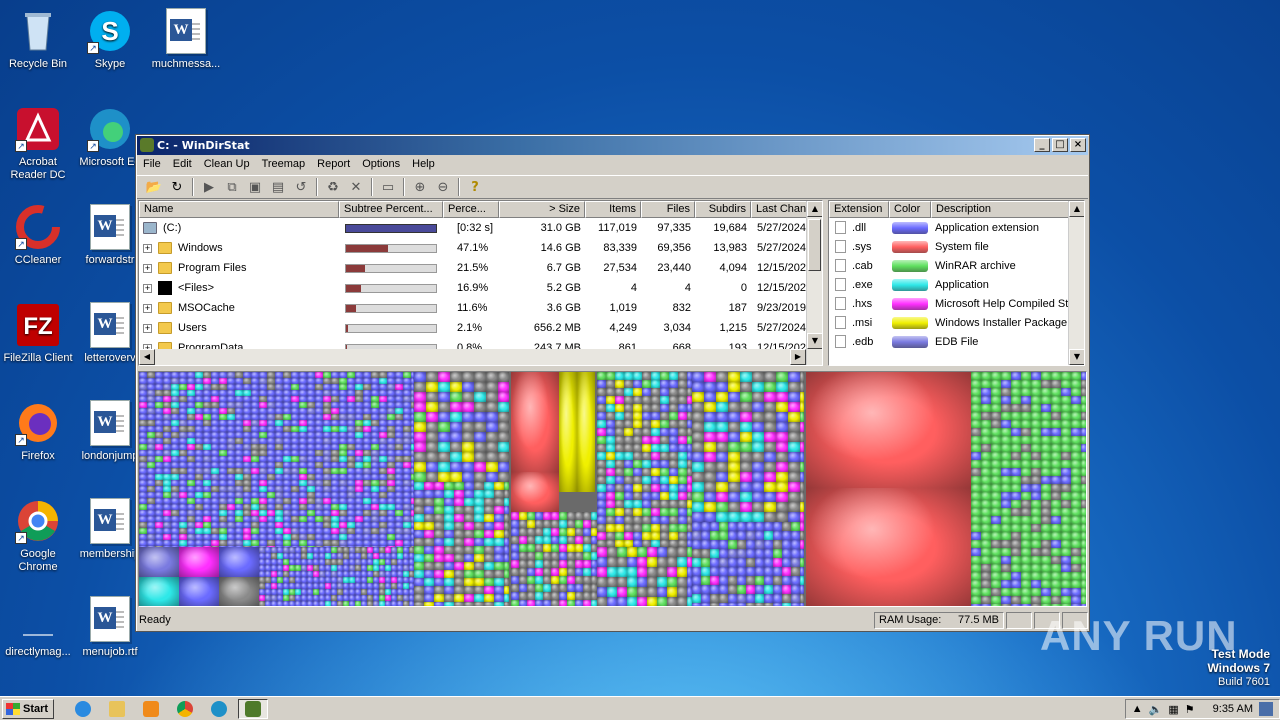 The width and height of the screenshot is (1280, 720). I want to click on command-prompt-icon: ▤, so click(278, 187).